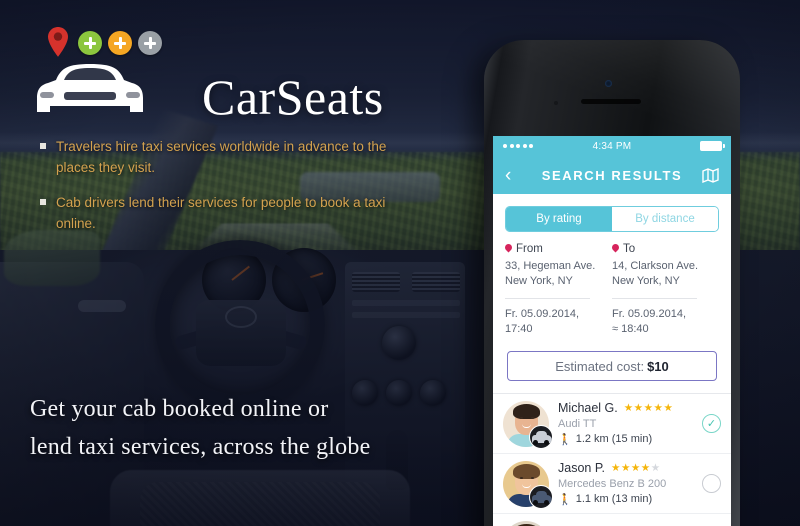 Image resolution: width=800 pixels, height=526 pixels. What do you see at coordinates (655, 266) in the screenshot?
I see `to-address-line1: 14, Clarkson Ave.` at bounding box center [655, 266].